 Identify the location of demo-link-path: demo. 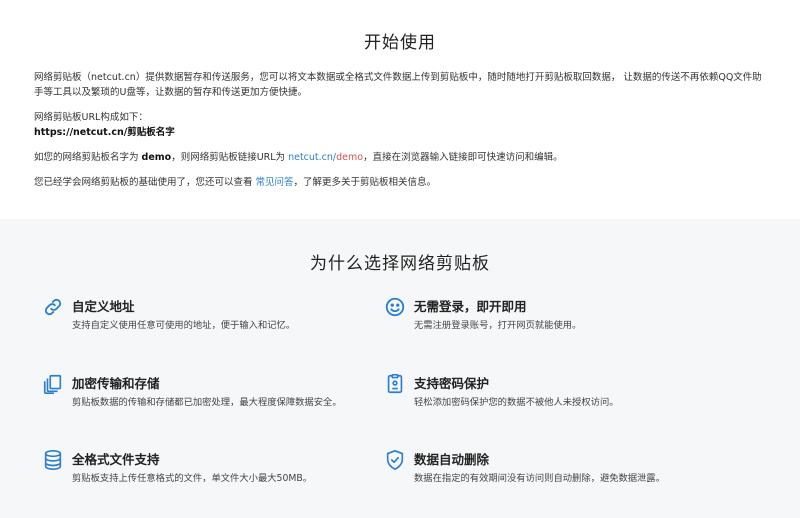
(350, 157).